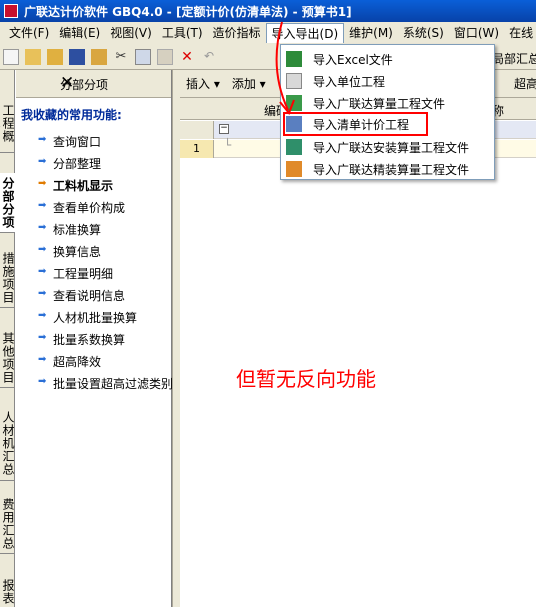  I want to click on menu-item-import-bill-pricing: 导入清单计价工程, so click(355, 124).